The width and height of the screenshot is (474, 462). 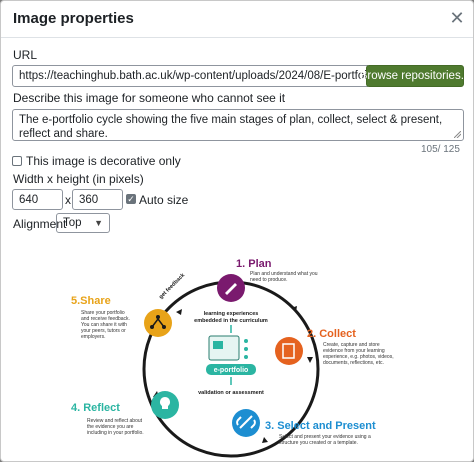 What do you see at coordinates (231, 321) in the screenshot?
I see `center-top-line-2: embedded in the curriculum` at bounding box center [231, 321].